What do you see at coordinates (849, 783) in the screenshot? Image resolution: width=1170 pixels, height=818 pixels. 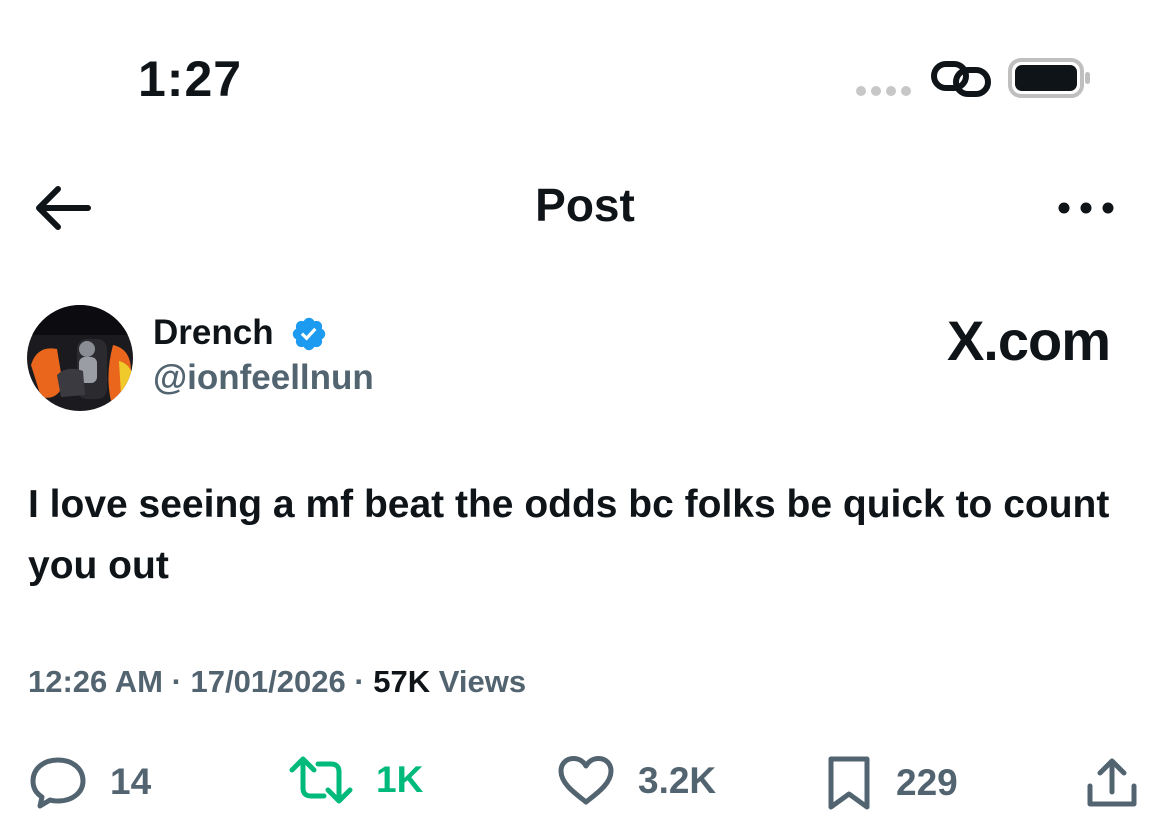 I see `bookmark-icon` at bounding box center [849, 783].